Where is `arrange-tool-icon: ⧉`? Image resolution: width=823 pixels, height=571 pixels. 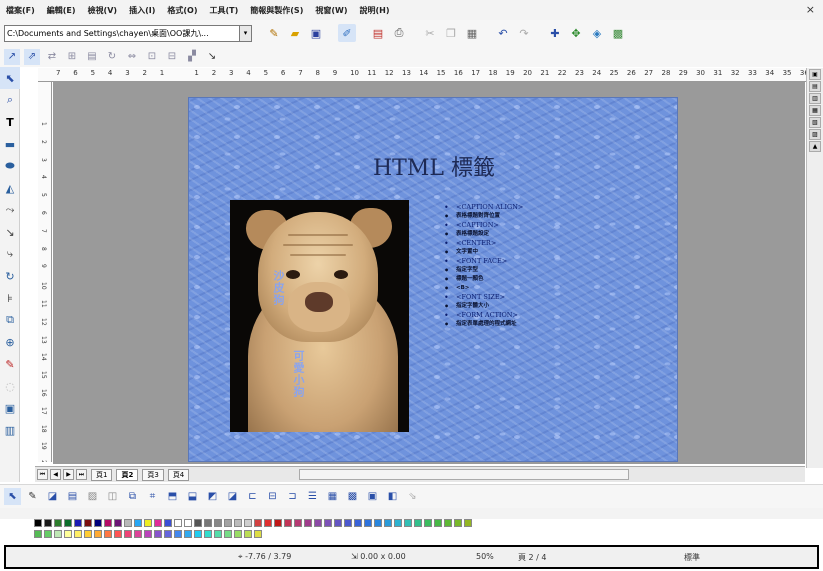 arrange-tool-icon: ⧉ is located at coordinates (10, 320).